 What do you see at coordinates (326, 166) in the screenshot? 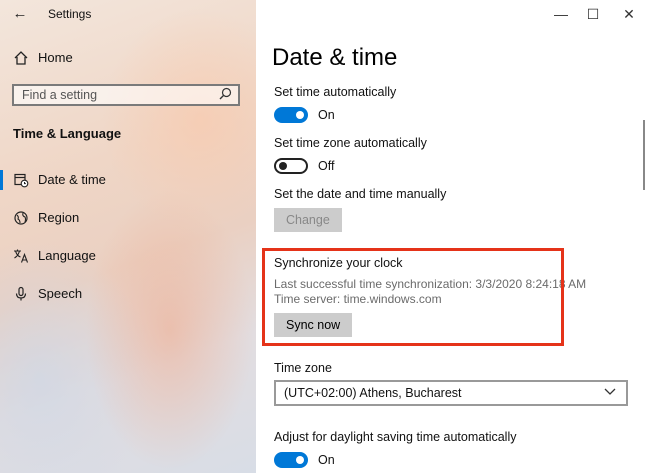
I see `set-zone-auto-state: Off` at bounding box center [326, 166].